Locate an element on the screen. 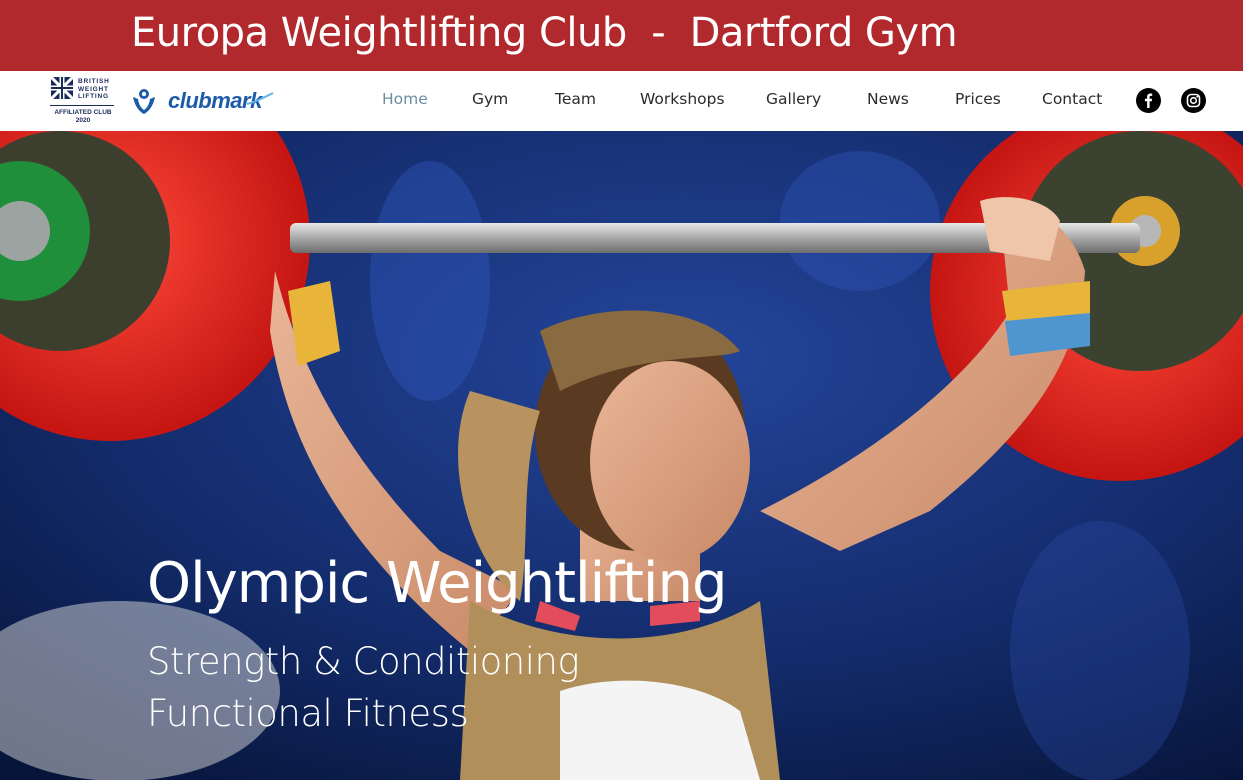 This screenshot has width=1243, height=780. bwl-divider is located at coordinates (82, 105).